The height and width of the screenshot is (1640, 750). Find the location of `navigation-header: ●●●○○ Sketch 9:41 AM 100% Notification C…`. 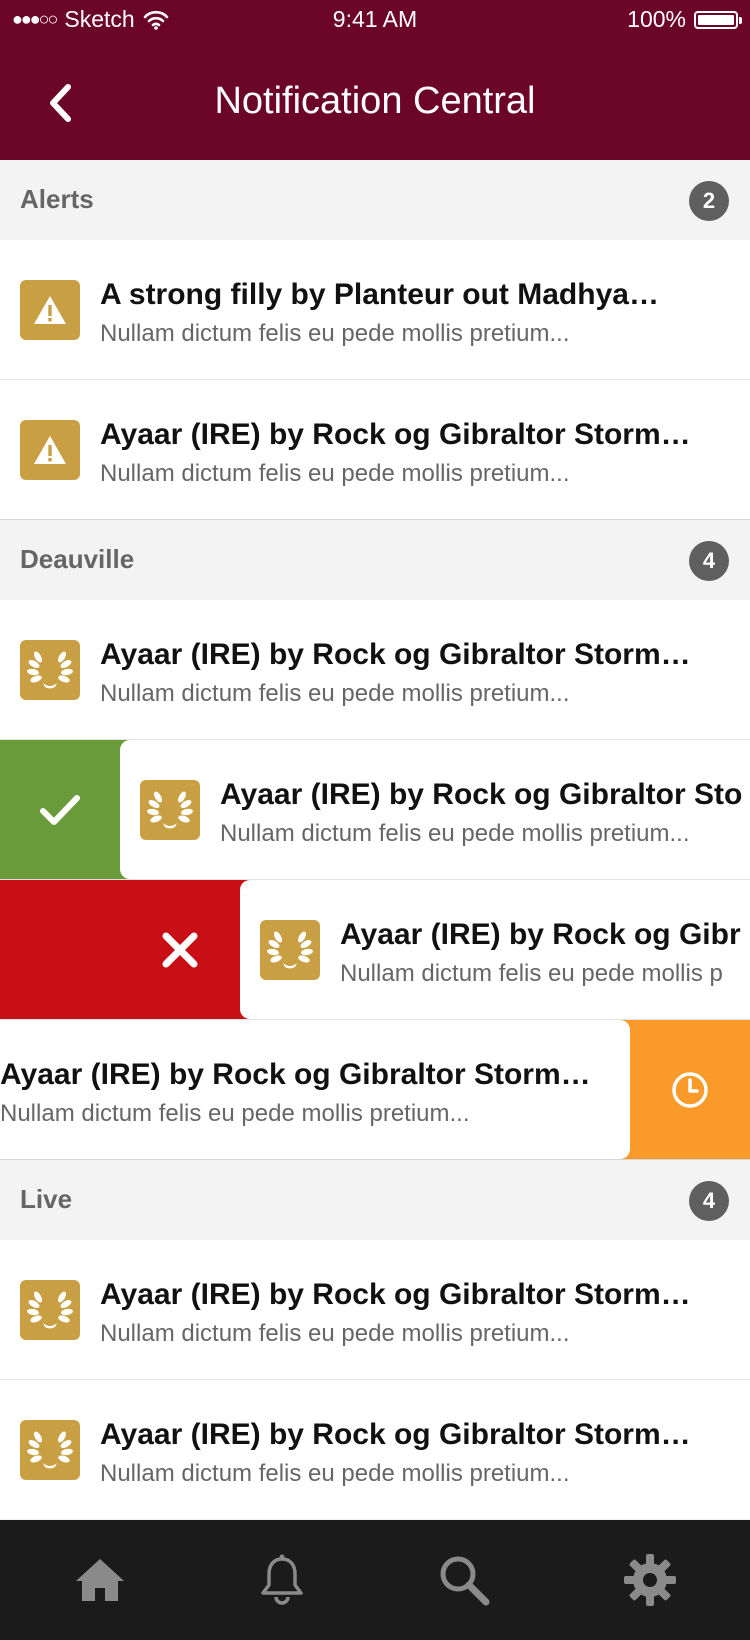

navigation-header: ●●●○○ Sketch 9:41 AM 100% Notification C… is located at coordinates (375, 80).